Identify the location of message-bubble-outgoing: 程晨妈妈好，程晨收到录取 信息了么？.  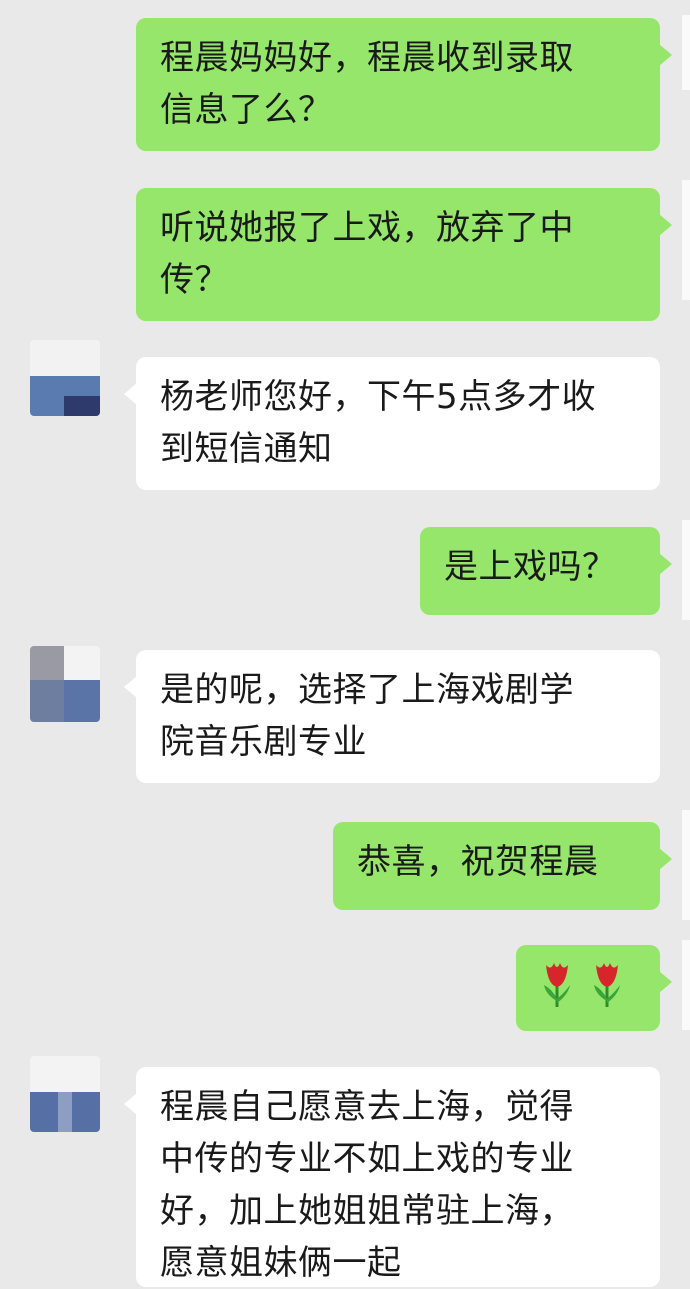
(404, 84).